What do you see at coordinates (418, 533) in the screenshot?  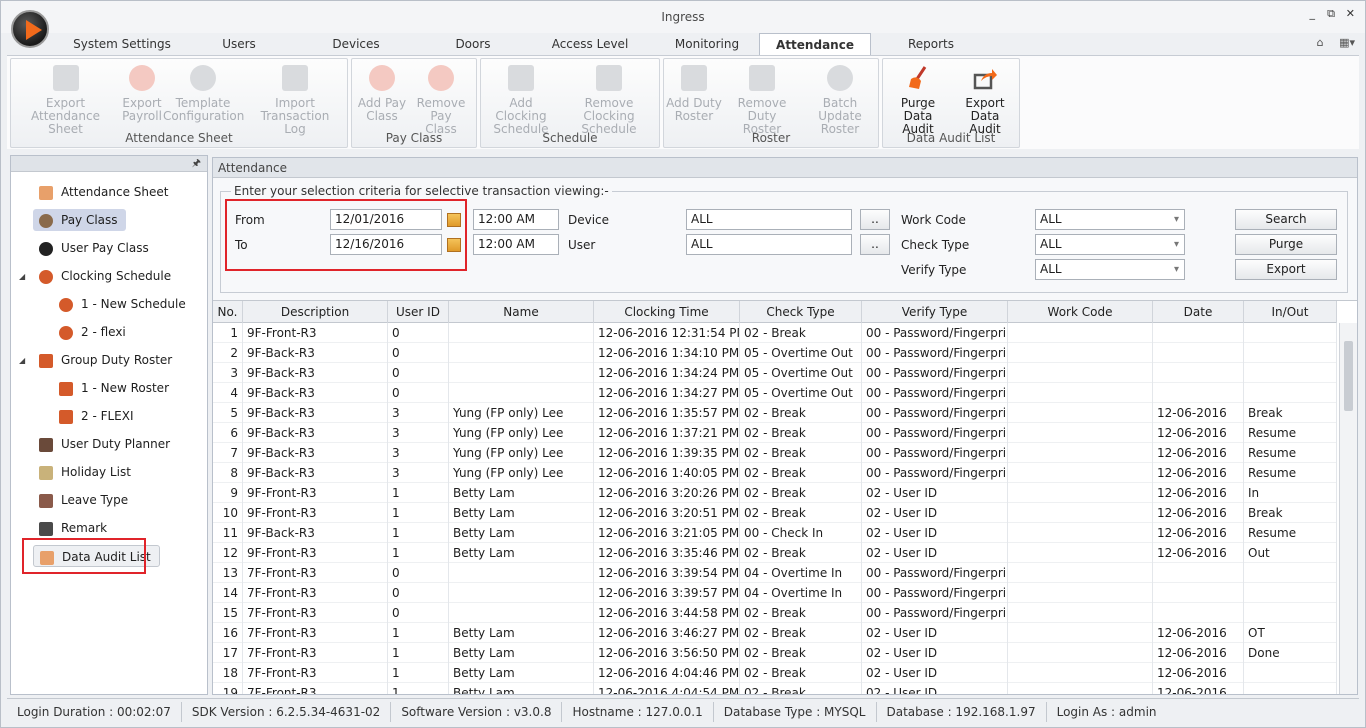 I see `table-cell: 1` at bounding box center [418, 533].